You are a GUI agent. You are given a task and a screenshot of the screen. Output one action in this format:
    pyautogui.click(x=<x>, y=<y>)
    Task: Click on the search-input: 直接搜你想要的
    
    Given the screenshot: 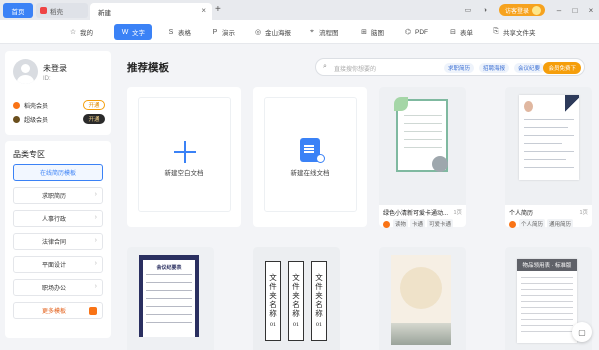 What is the action you would take?
    pyautogui.click(x=355, y=68)
    